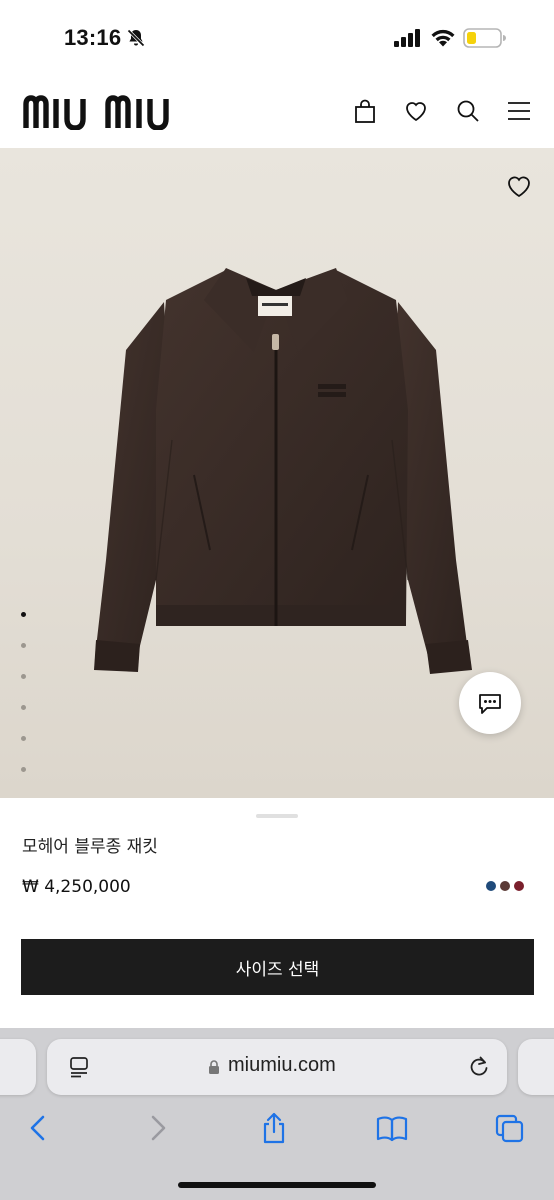 This screenshot has height=1200, width=554. I want to click on miu-miu-logo, so click(120, 112).